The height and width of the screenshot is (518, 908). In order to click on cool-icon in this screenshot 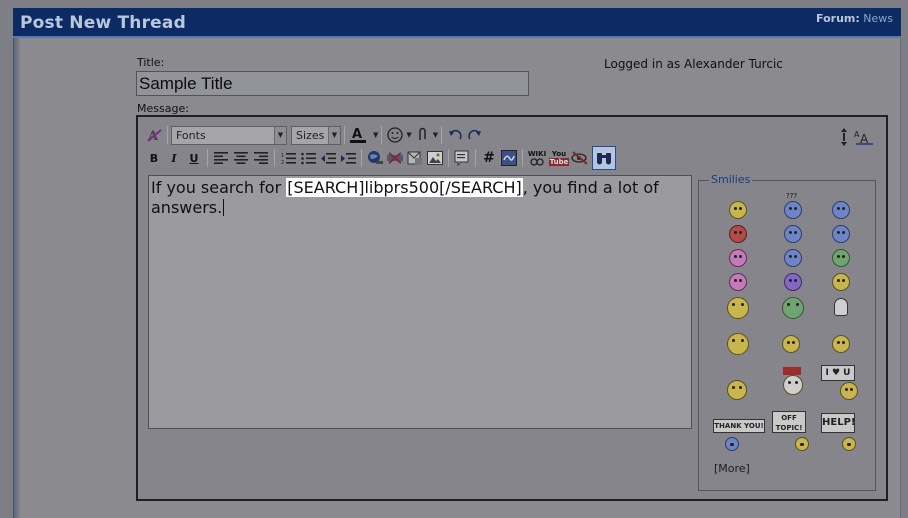, I will do `click(841, 234)`.